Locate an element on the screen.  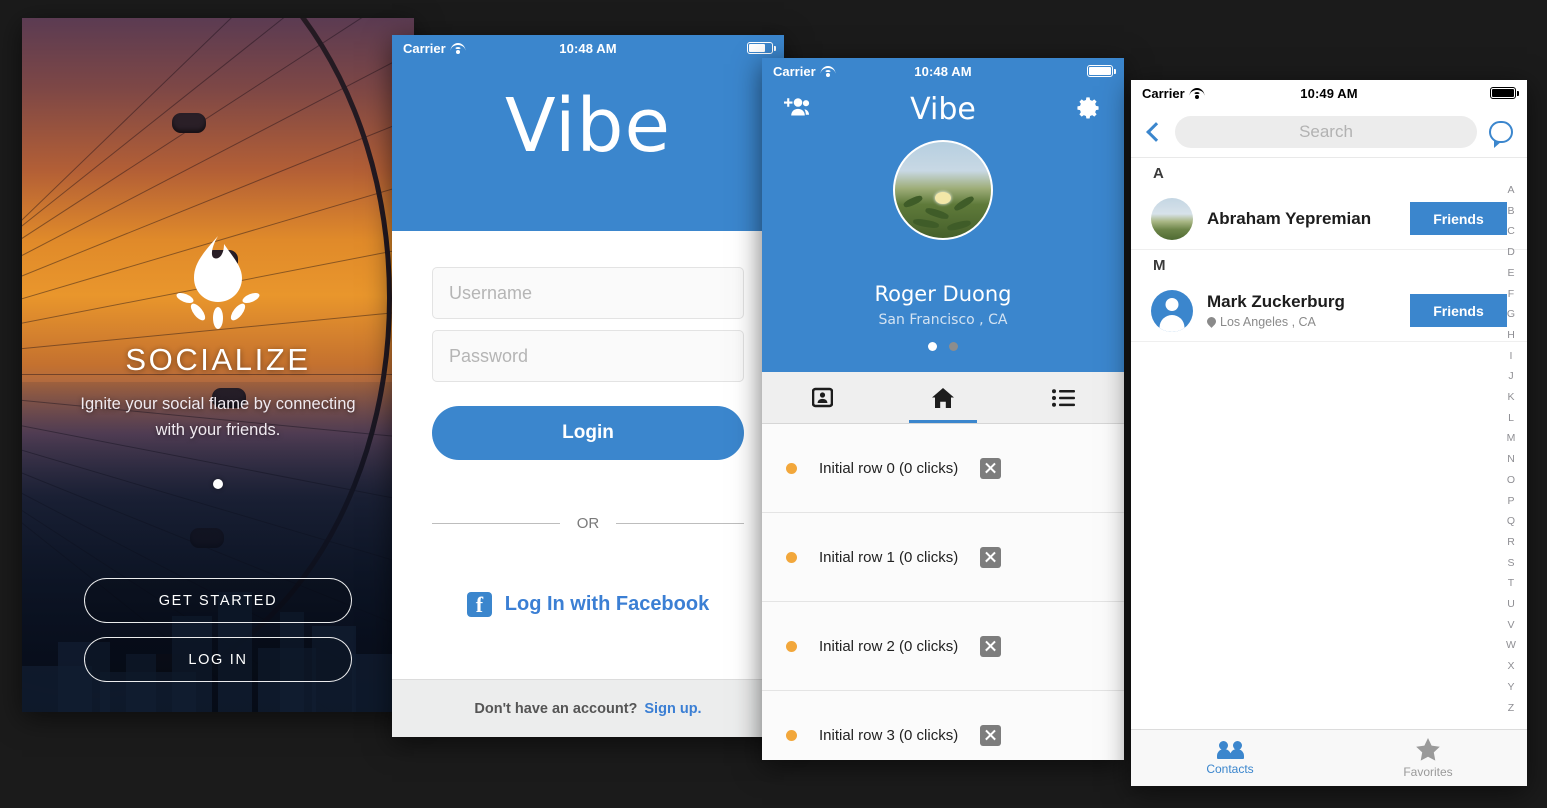
tab-list is located at coordinates (1063, 397).